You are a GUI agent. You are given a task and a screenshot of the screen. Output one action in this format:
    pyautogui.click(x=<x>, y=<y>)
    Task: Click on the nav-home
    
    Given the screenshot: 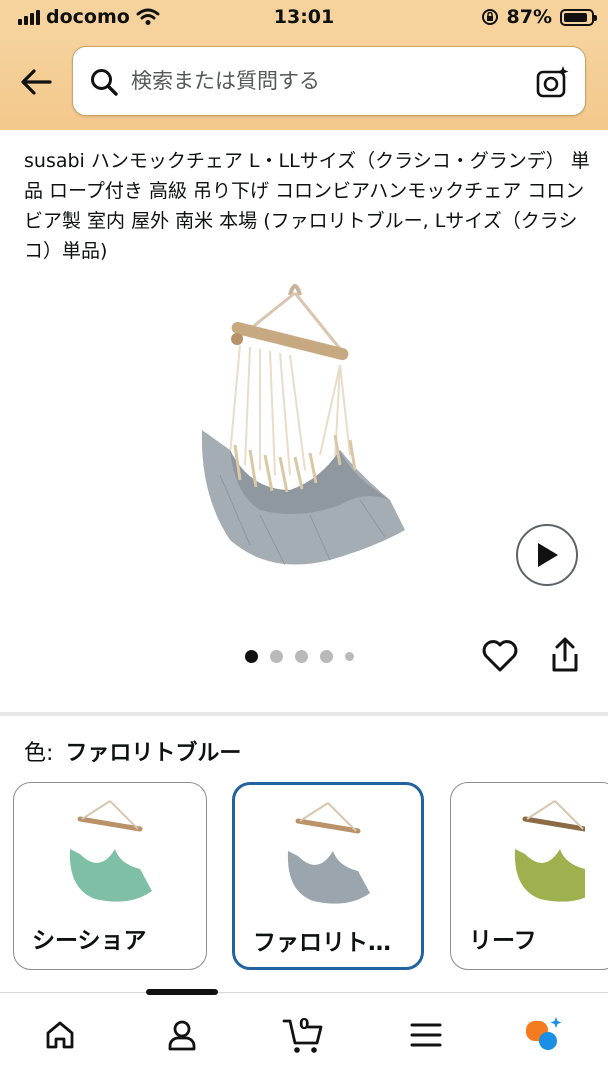 What is the action you would take?
    pyautogui.click(x=60, y=1035)
    